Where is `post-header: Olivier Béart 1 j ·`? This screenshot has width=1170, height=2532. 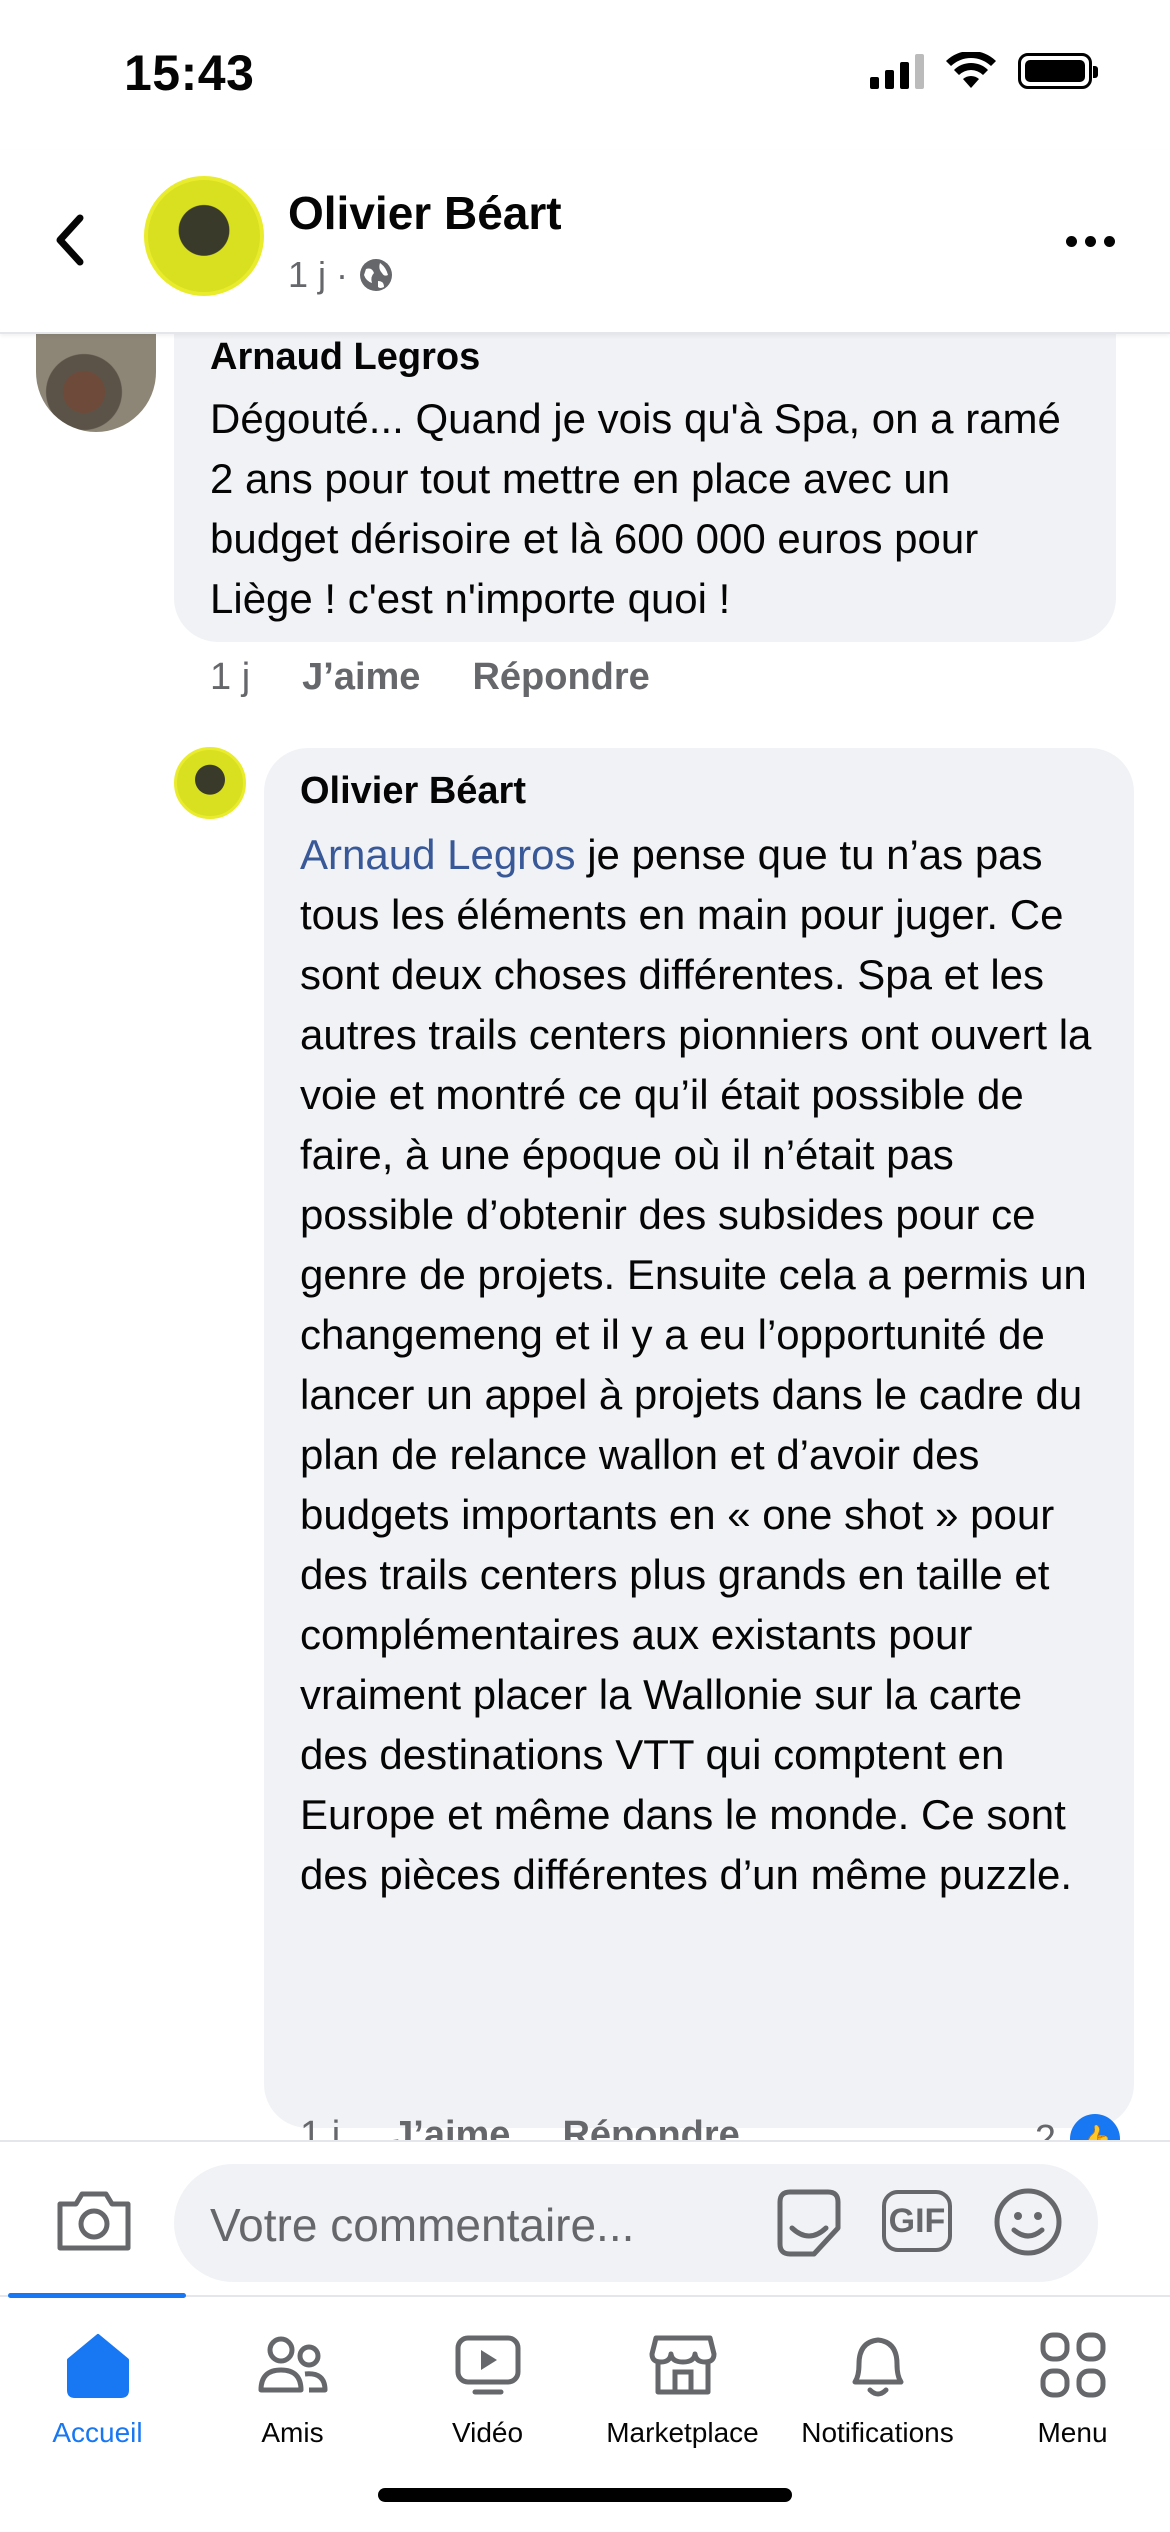 post-header: Olivier Béart 1 j · is located at coordinates (585, 242).